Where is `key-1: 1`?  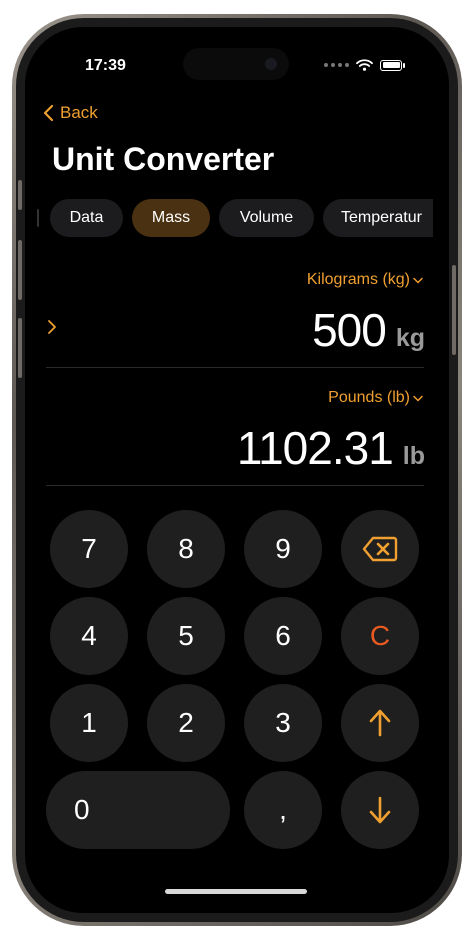 key-1: 1 is located at coordinates (89, 723).